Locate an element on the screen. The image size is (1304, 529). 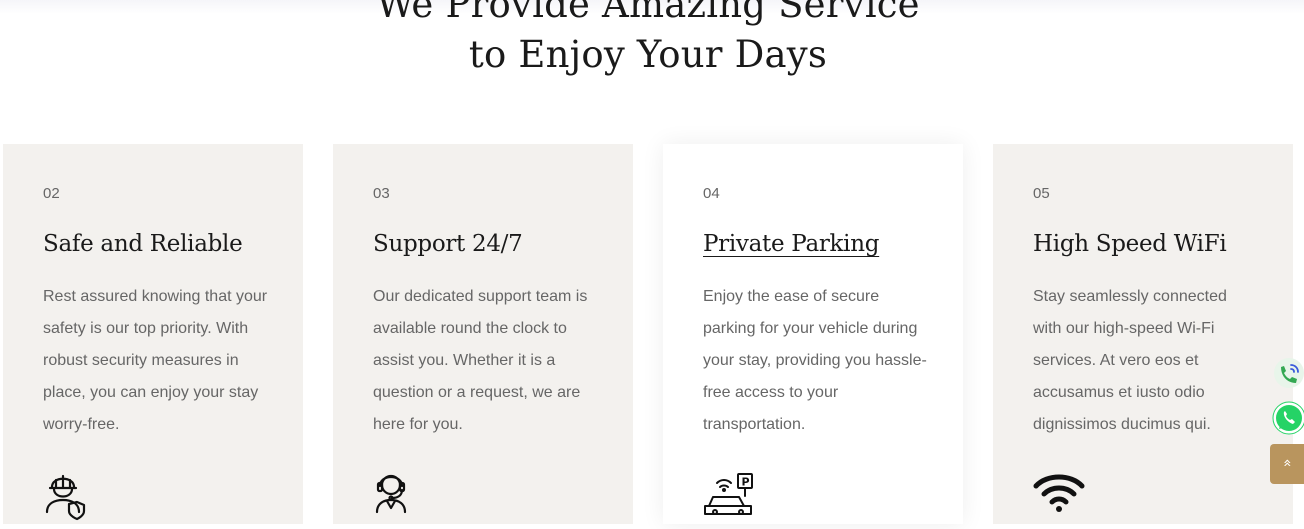
scroll-to-top-button: » is located at coordinates (1287, 464).